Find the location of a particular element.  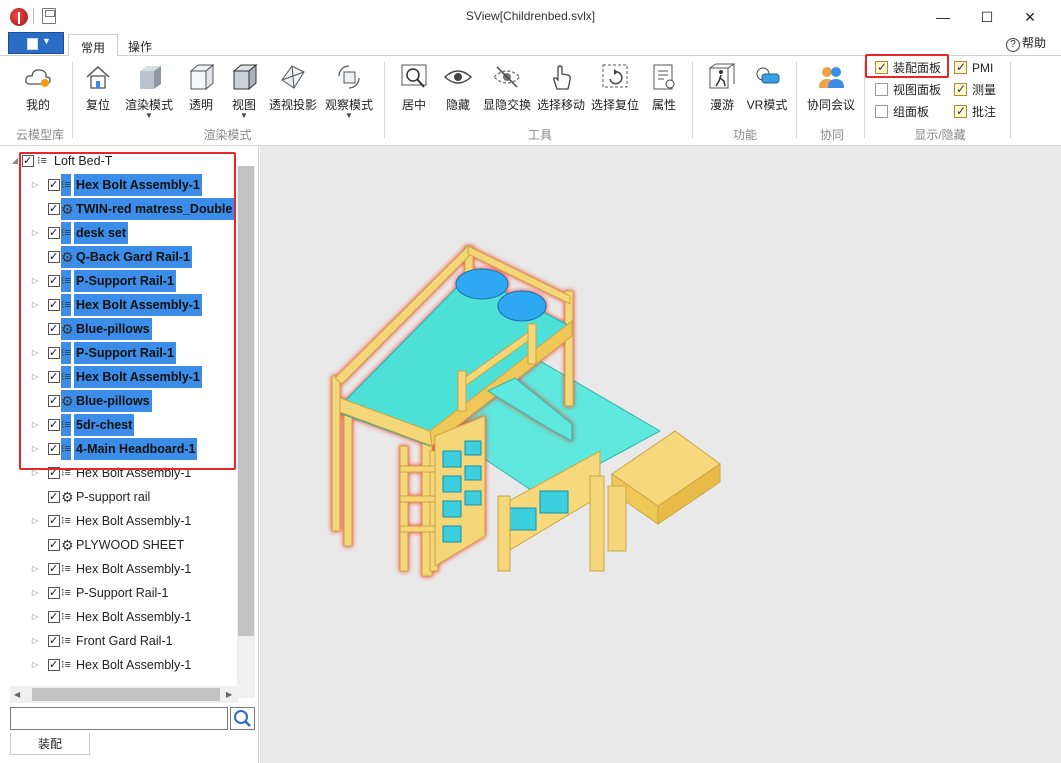

observe-mode-button: 观察模式 ▼ is located at coordinates (349, 91).